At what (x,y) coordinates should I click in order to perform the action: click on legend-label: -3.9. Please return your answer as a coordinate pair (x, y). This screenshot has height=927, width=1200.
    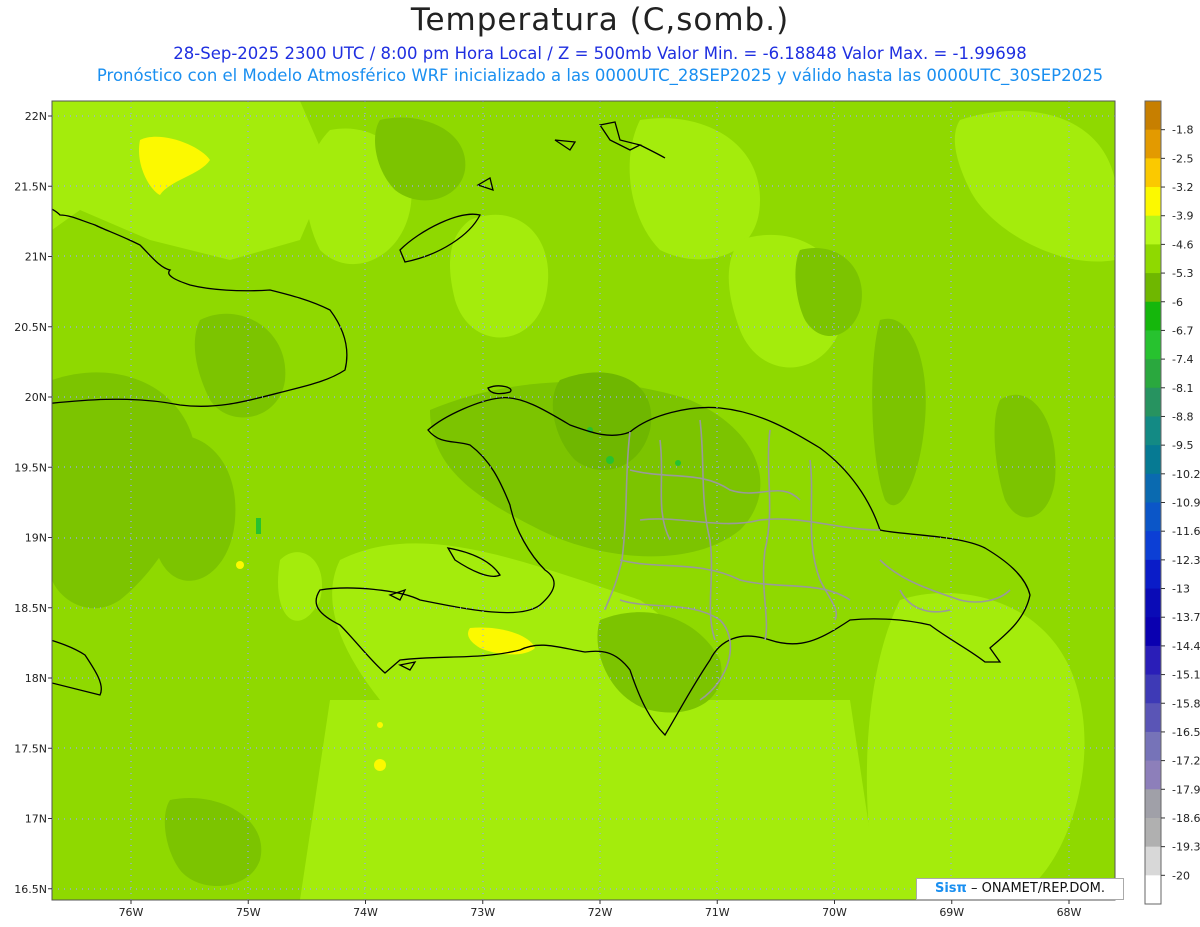
    Looking at the image, I should click on (1182, 216).